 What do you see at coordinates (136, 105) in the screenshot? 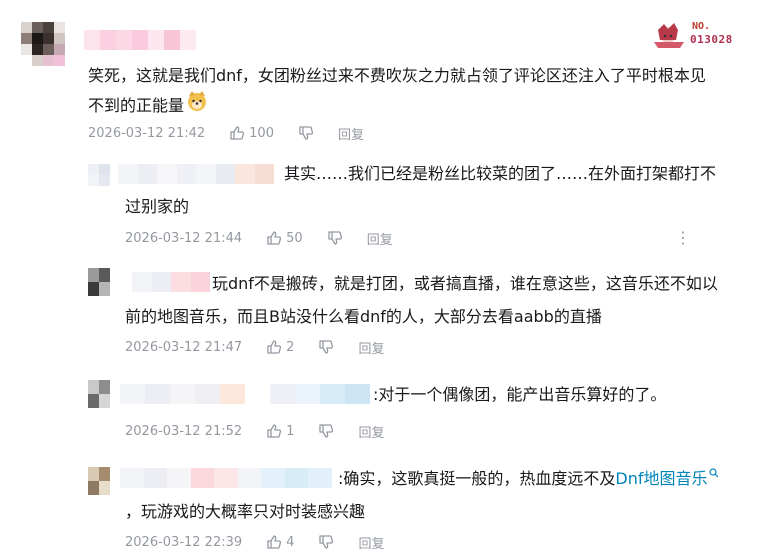
I see `comment-text-cont: 不到的正能量` at bounding box center [136, 105].